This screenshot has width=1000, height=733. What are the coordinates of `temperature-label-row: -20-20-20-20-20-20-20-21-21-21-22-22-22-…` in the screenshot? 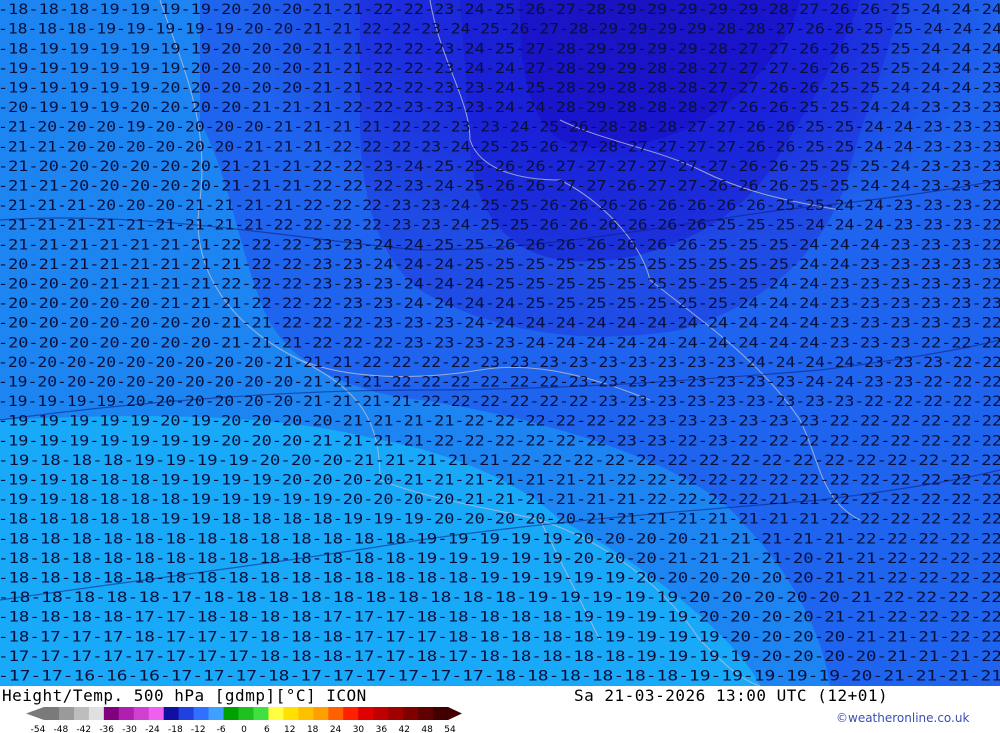 It's located at (500, 342).